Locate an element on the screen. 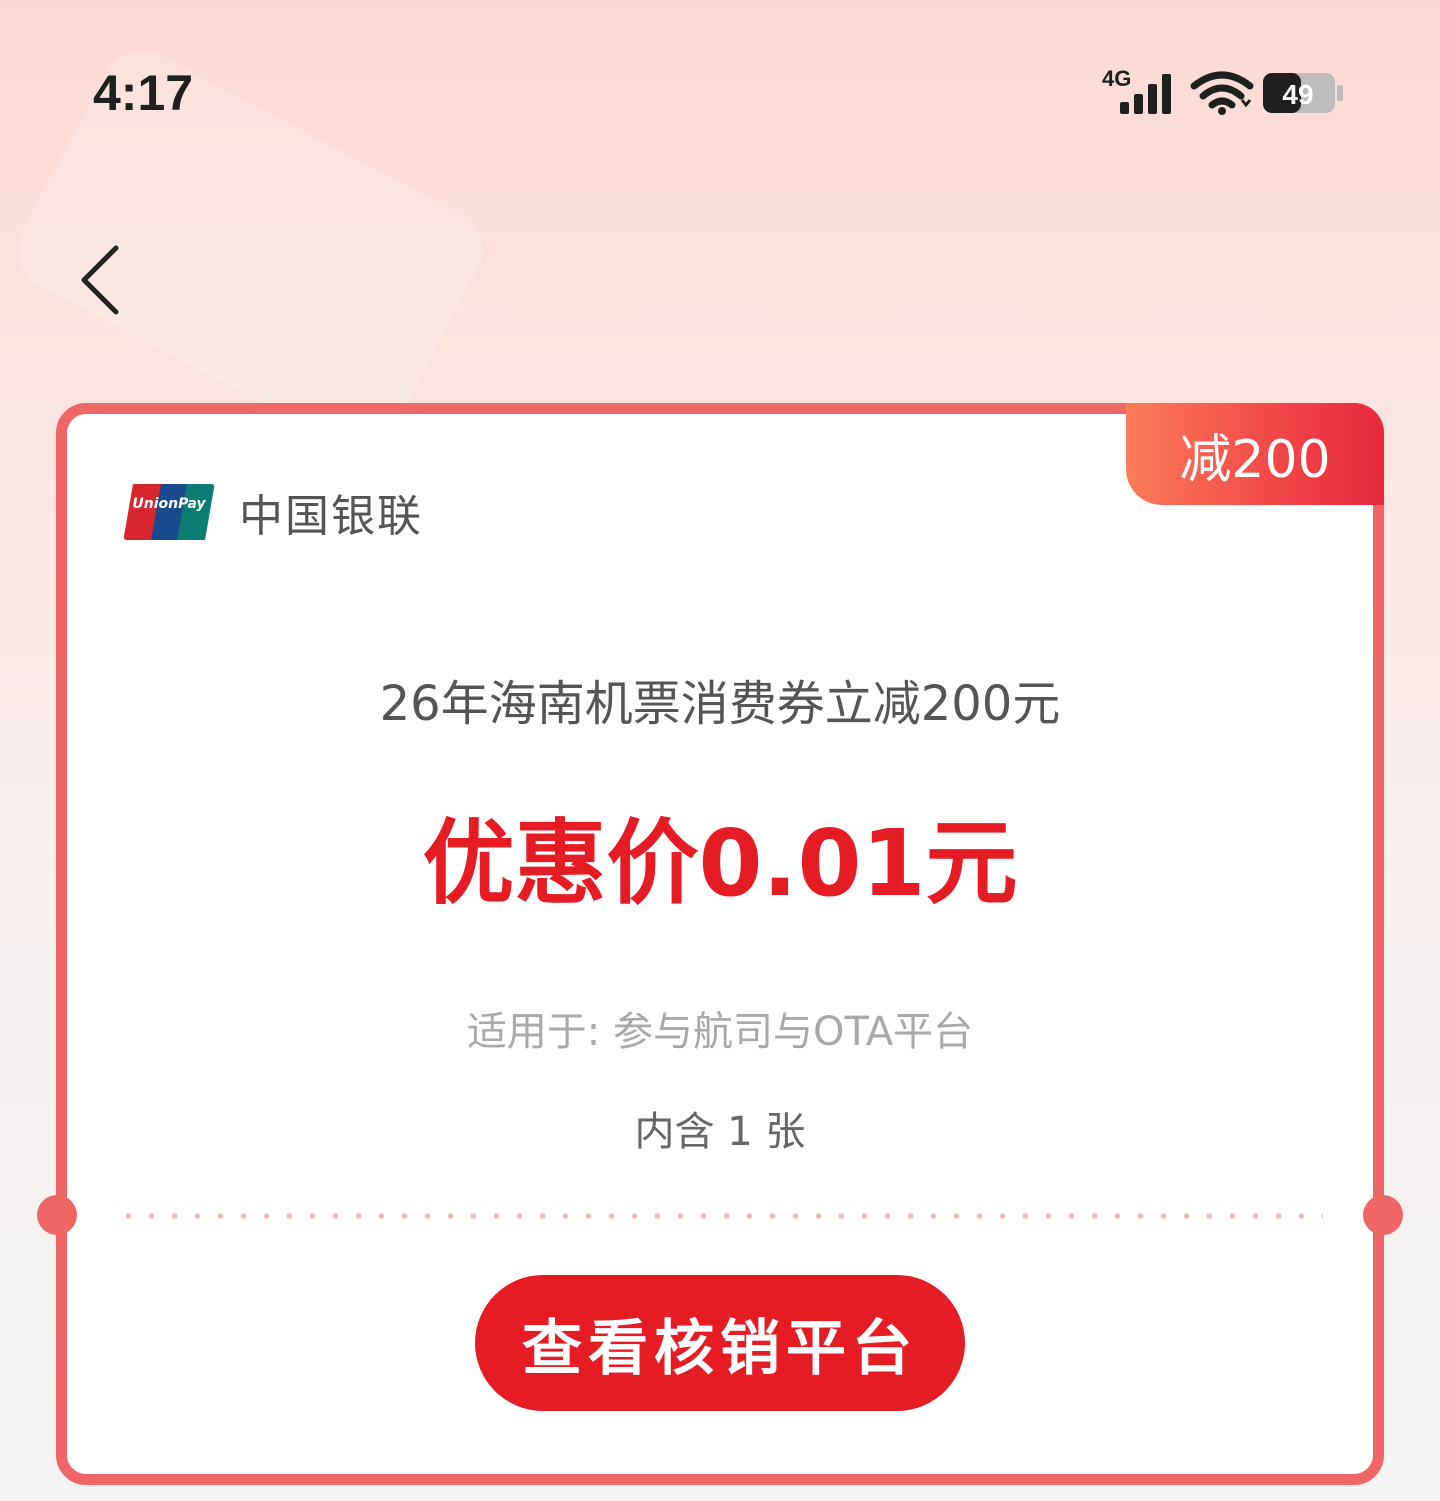 The width and height of the screenshot is (1440, 1501). back-button is located at coordinates (105, 280).